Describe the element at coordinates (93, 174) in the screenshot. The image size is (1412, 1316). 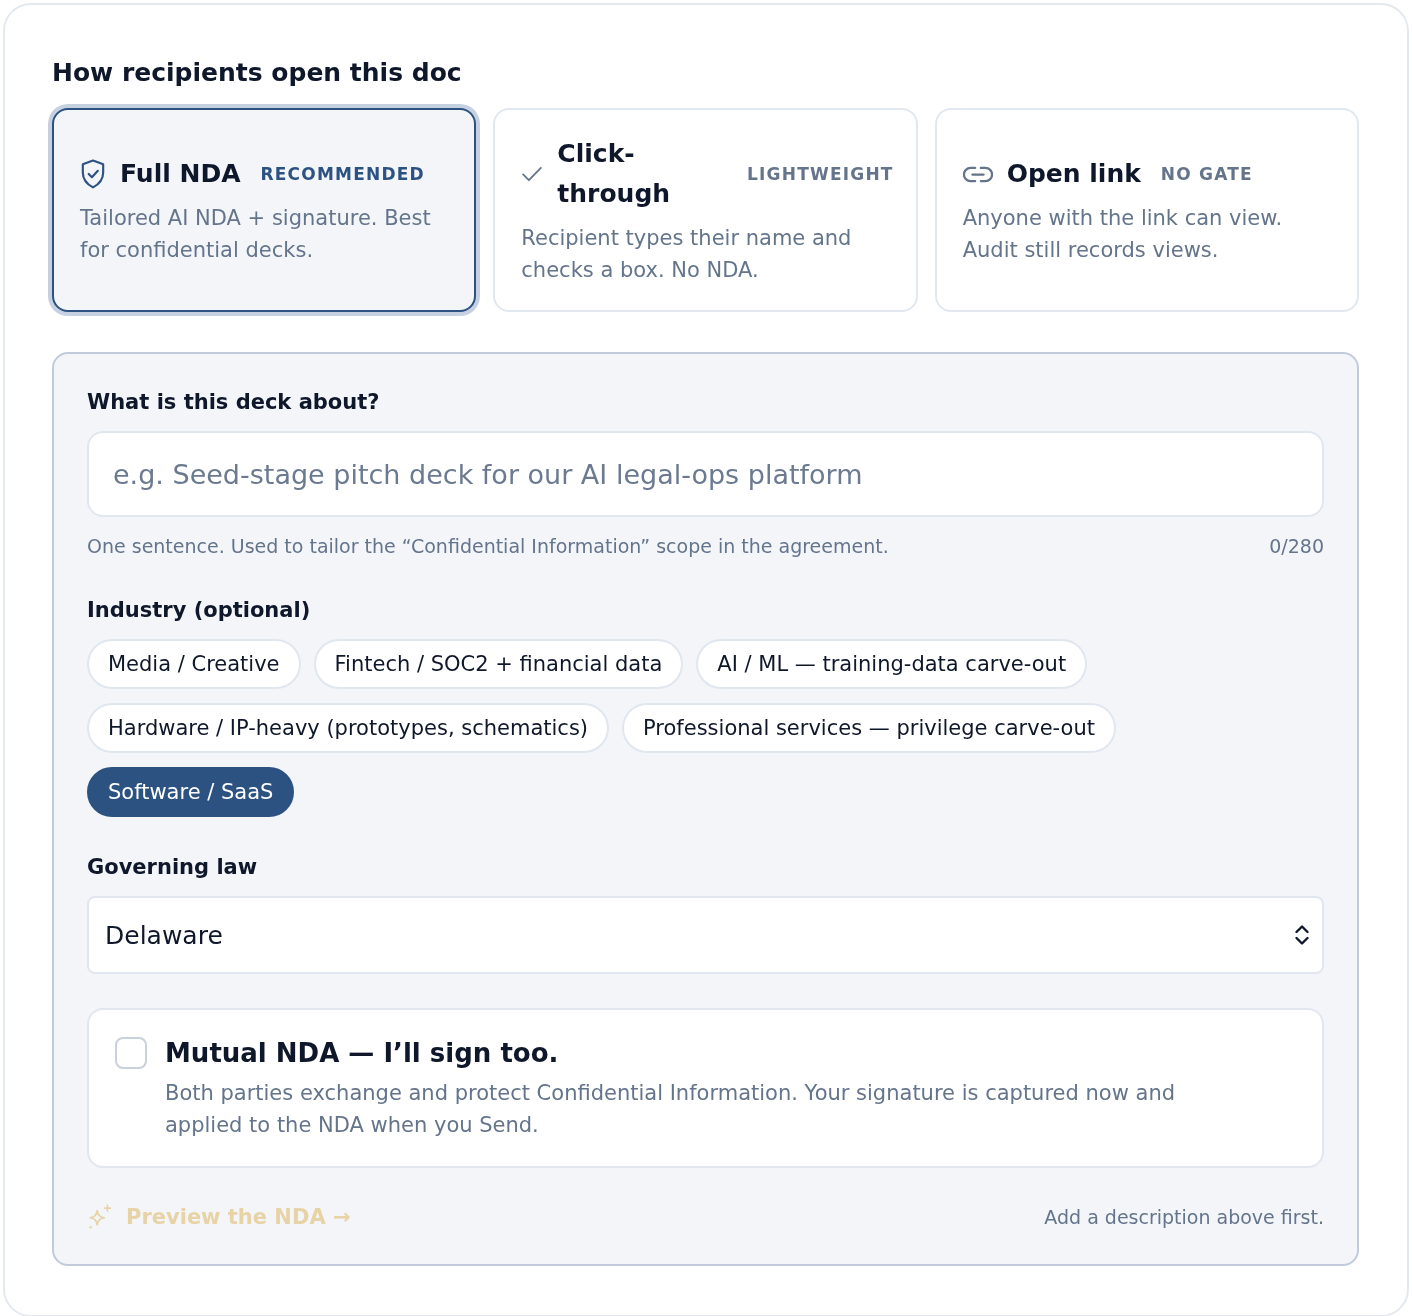
I see `shield-check-icon` at that location.